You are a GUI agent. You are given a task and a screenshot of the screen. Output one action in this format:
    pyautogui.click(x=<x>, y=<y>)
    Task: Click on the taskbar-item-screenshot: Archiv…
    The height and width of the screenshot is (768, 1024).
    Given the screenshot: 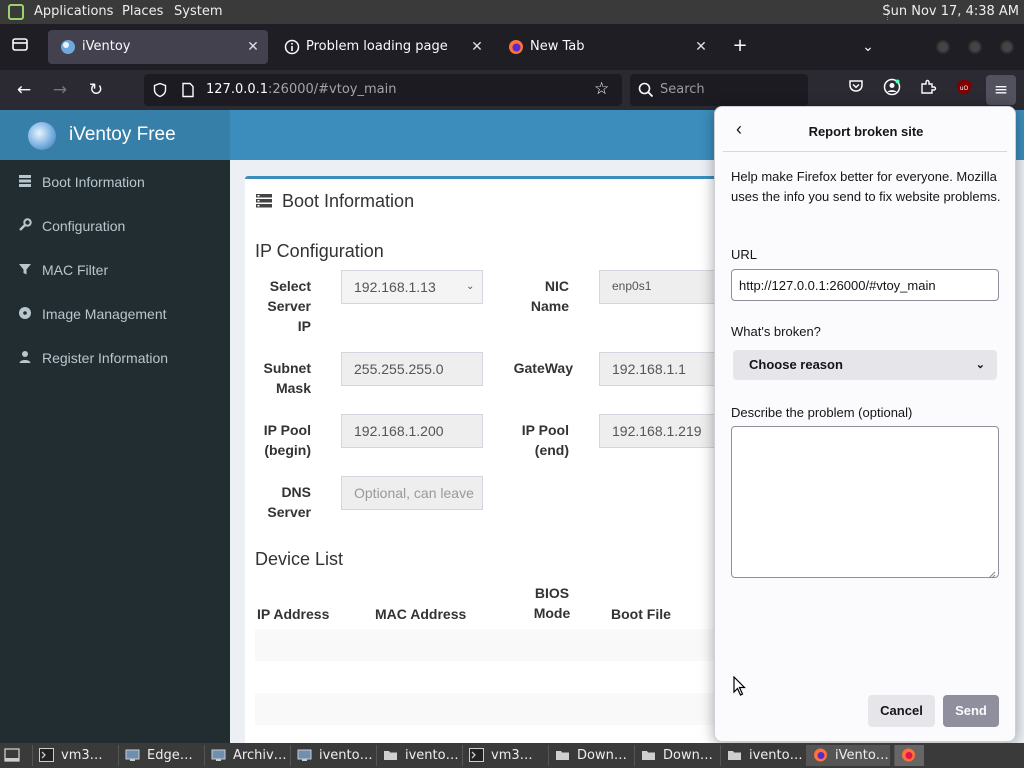 What is the action you would take?
    pyautogui.click(x=246, y=755)
    